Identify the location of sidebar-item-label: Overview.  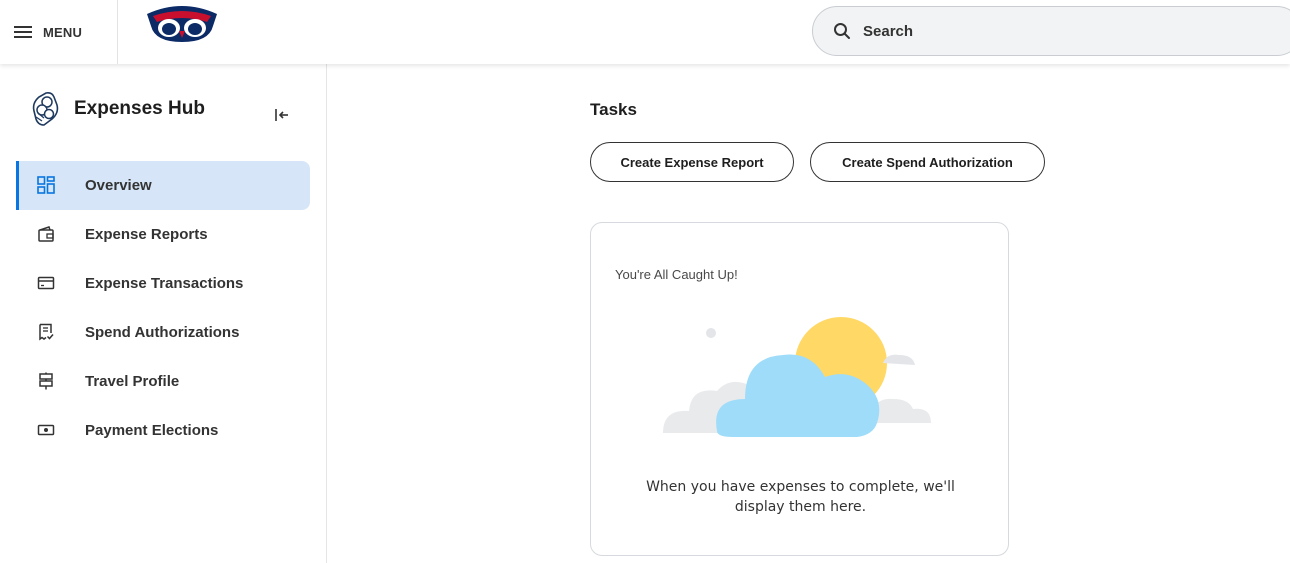
(118, 185).